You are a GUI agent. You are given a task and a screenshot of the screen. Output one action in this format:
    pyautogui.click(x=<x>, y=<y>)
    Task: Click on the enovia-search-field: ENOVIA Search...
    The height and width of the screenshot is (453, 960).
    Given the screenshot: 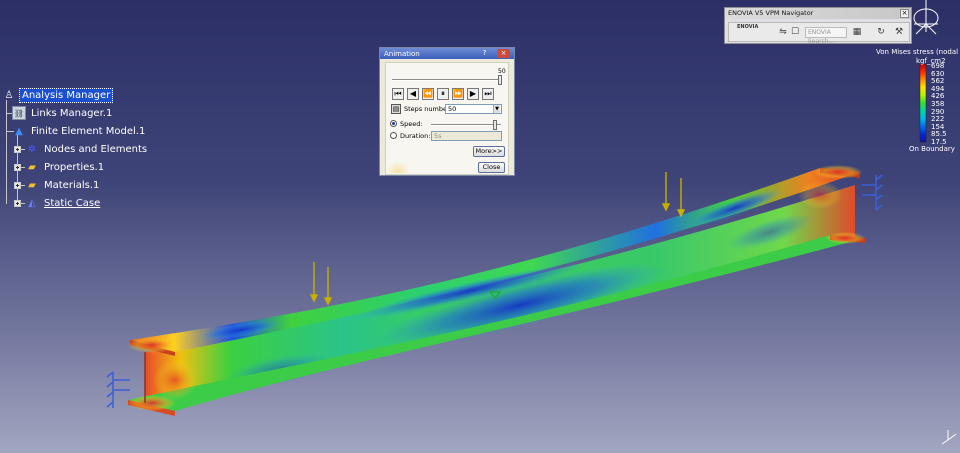 What is the action you would take?
    pyautogui.click(x=826, y=36)
    